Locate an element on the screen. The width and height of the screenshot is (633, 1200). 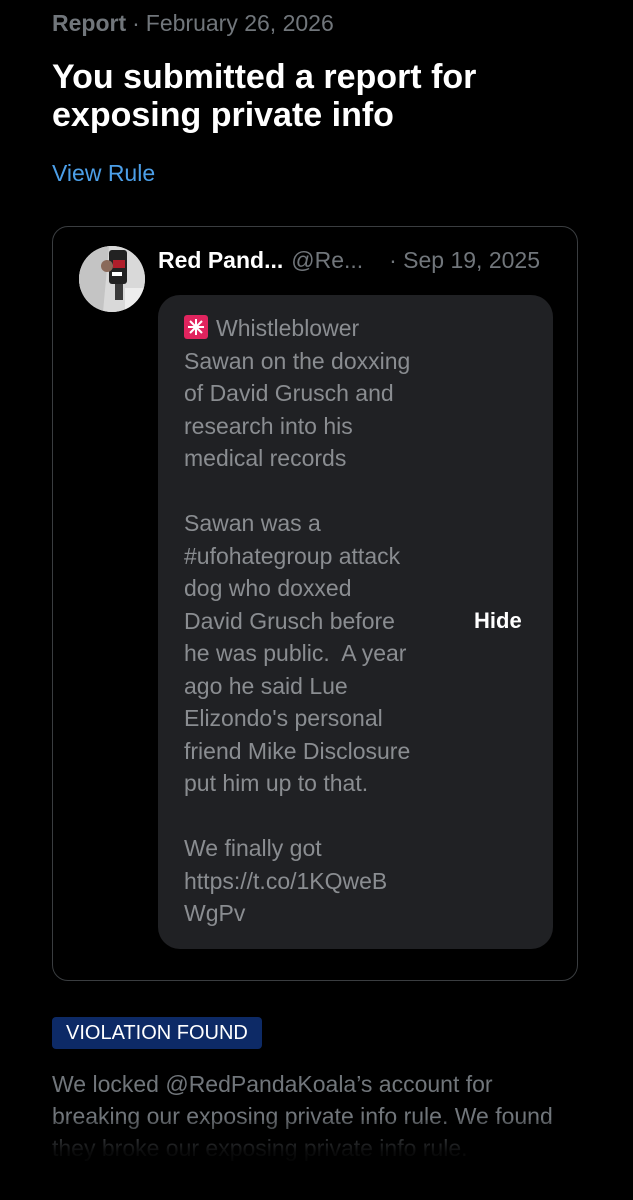
view-rule-link: View Rule is located at coordinates (103, 173).